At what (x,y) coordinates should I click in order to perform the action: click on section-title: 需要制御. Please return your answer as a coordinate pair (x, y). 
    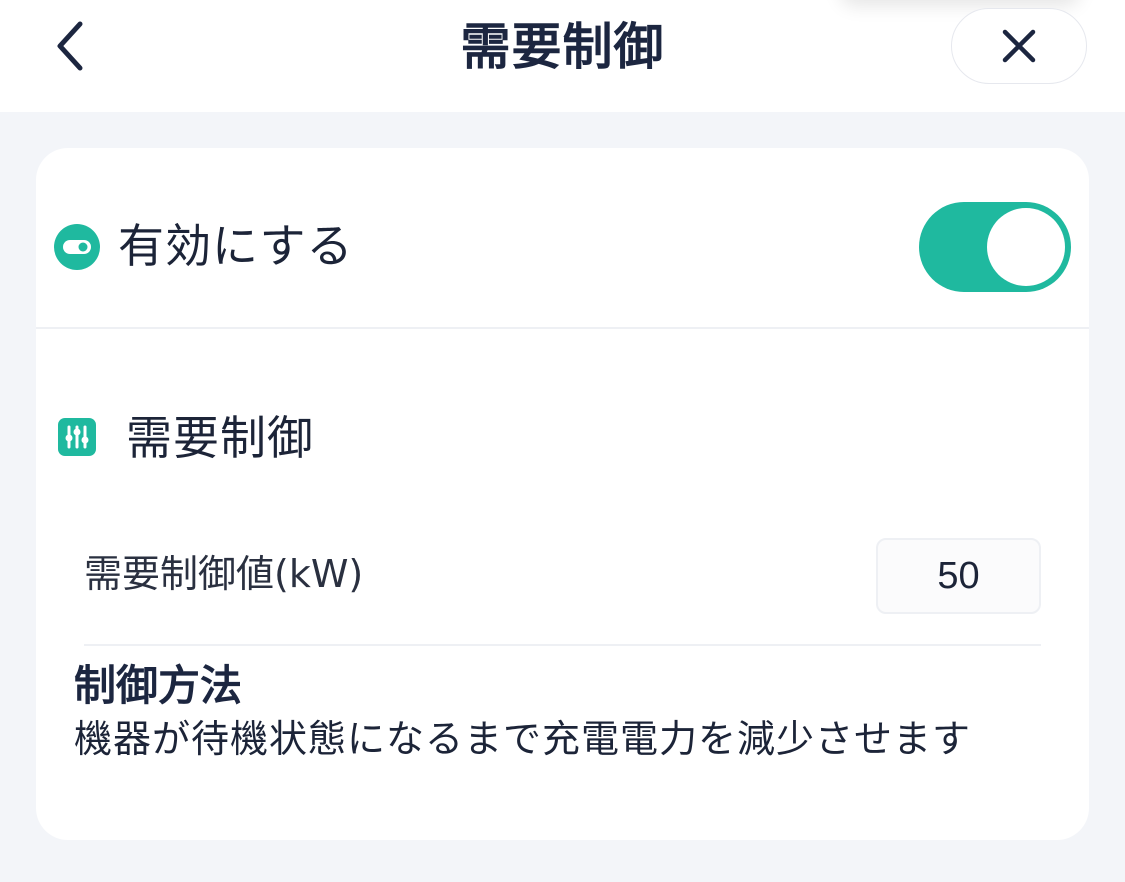
    Looking at the image, I should click on (220, 438).